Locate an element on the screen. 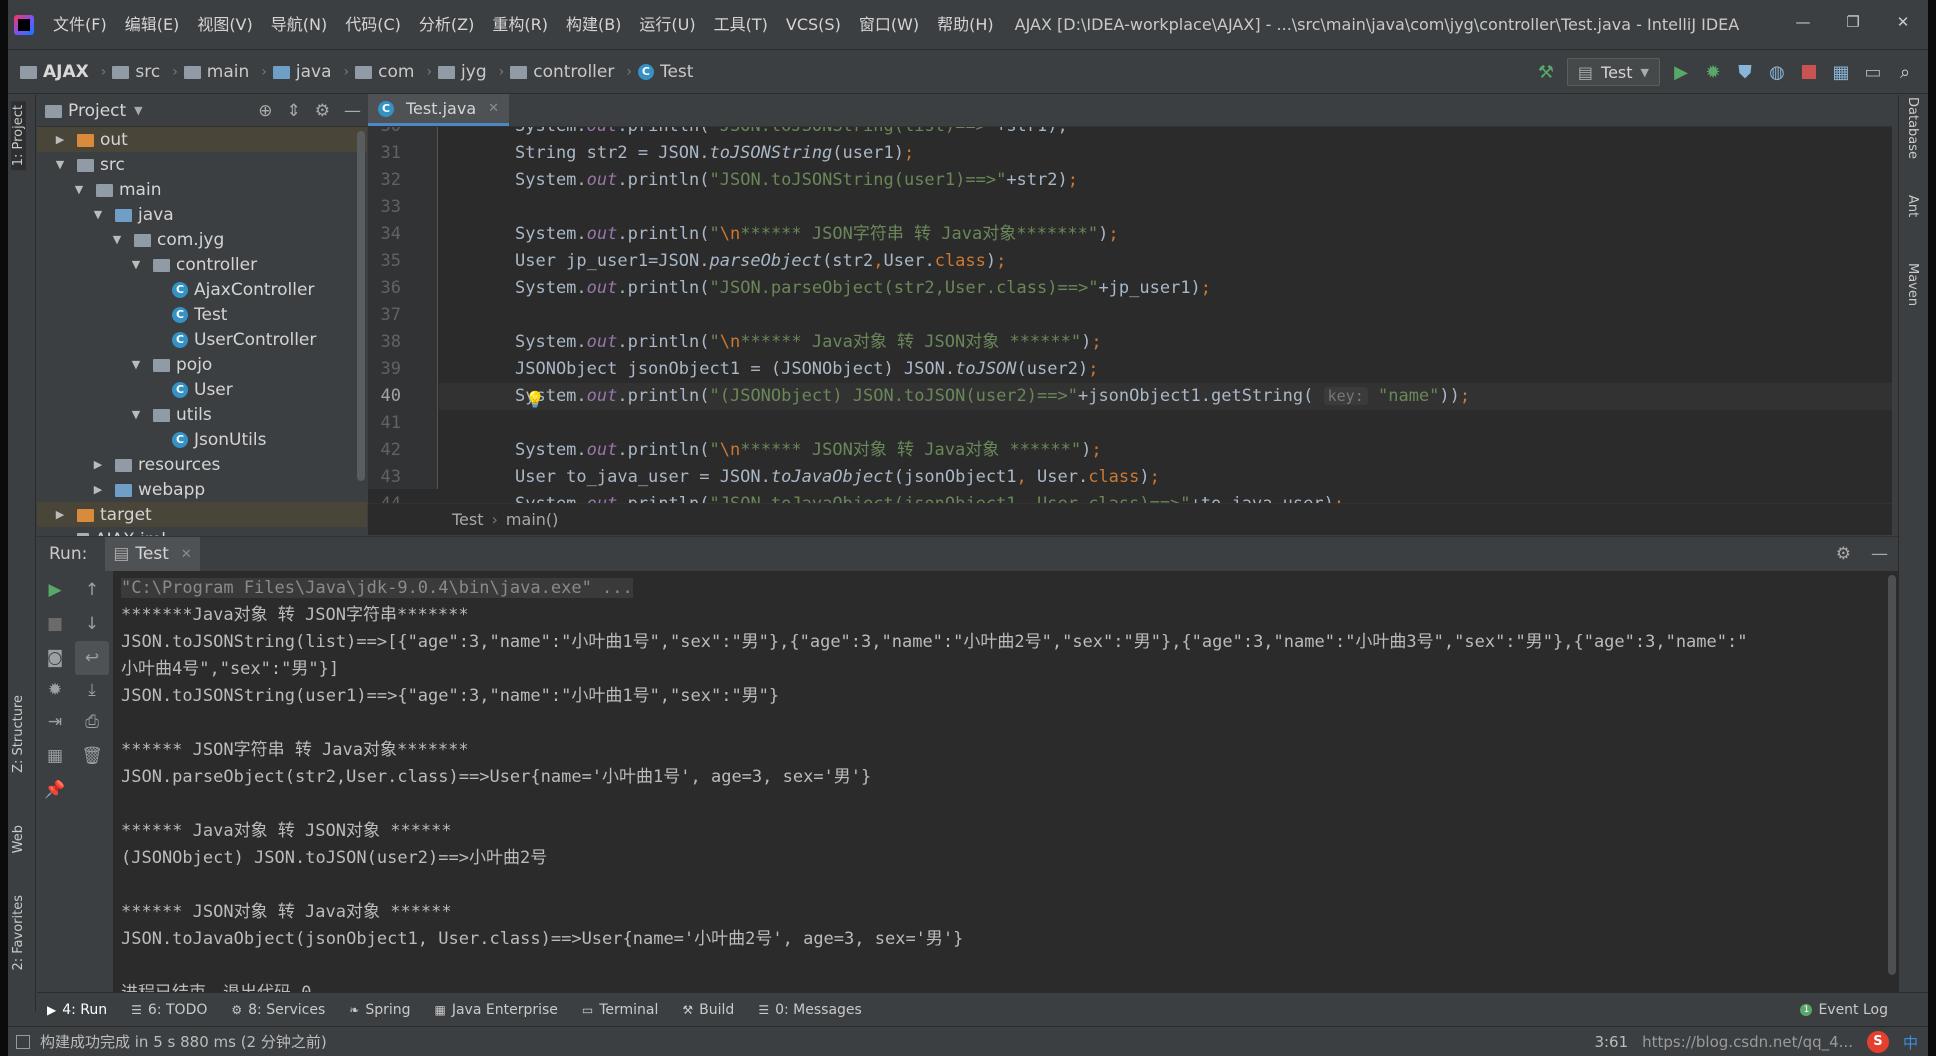  search-icon: ⌕ is located at coordinates (1905, 72).